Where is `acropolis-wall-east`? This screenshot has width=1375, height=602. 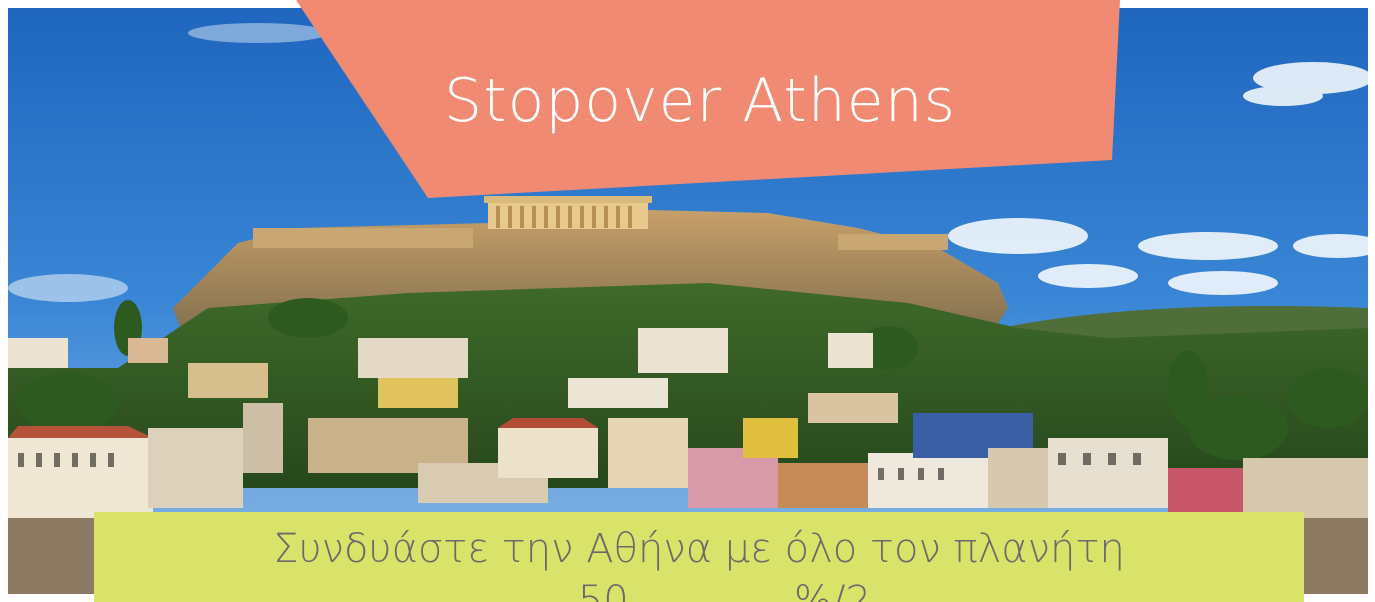 acropolis-wall-east is located at coordinates (893, 242).